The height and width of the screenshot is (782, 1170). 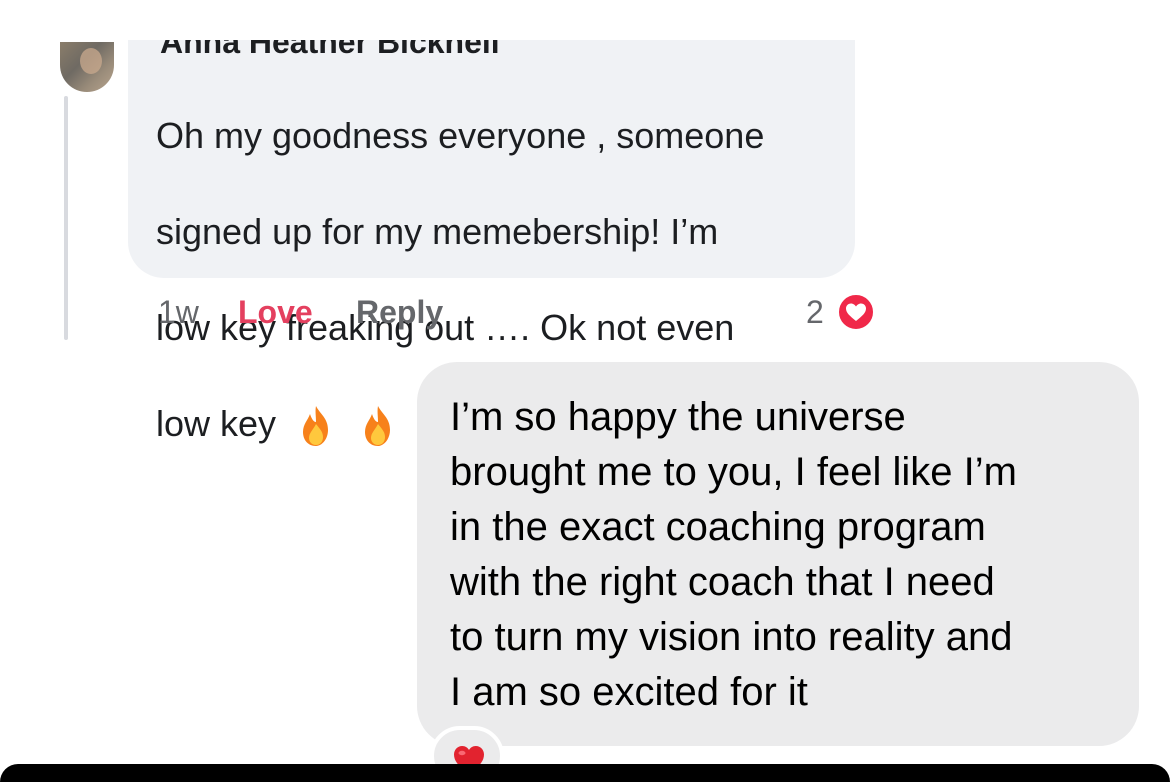 I want to click on heart-icon, so click(x=856, y=312).